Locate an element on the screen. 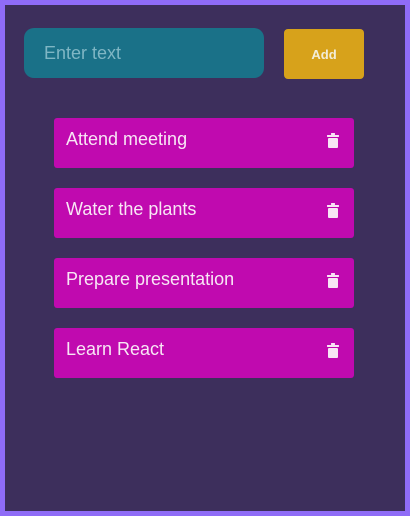  todo-item: Learn React is located at coordinates (204, 353).